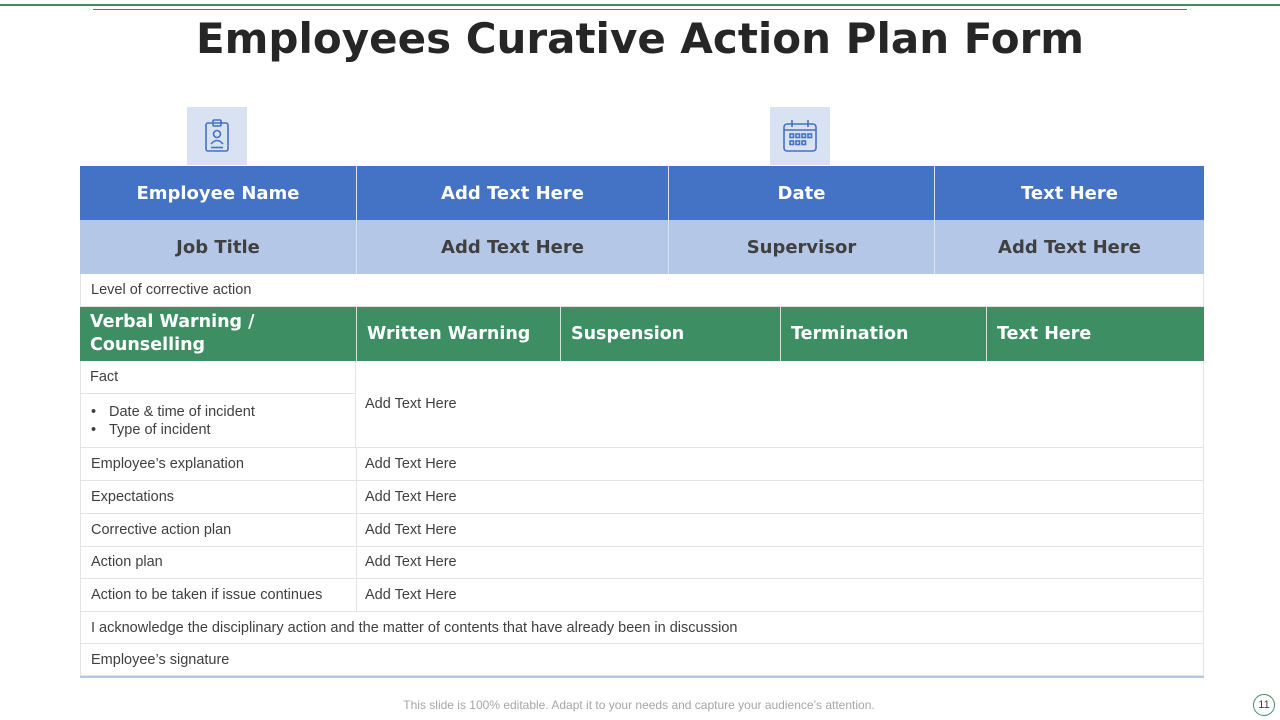  Describe the element at coordinates (218, 393) in the screenshot. I see `fact-divider` at that location.